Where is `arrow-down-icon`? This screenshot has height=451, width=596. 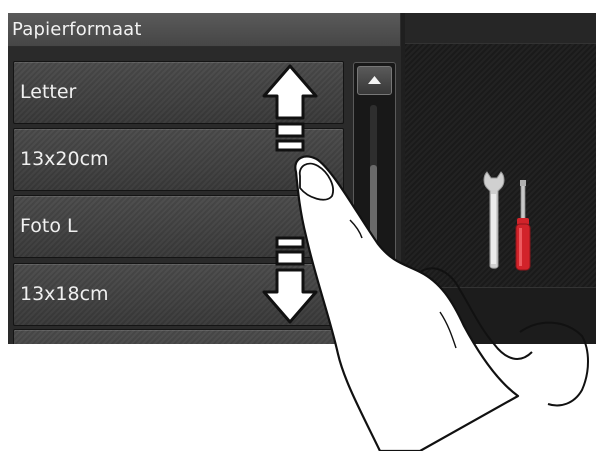 arrow-down-icon is located at coordinates (290, 280).